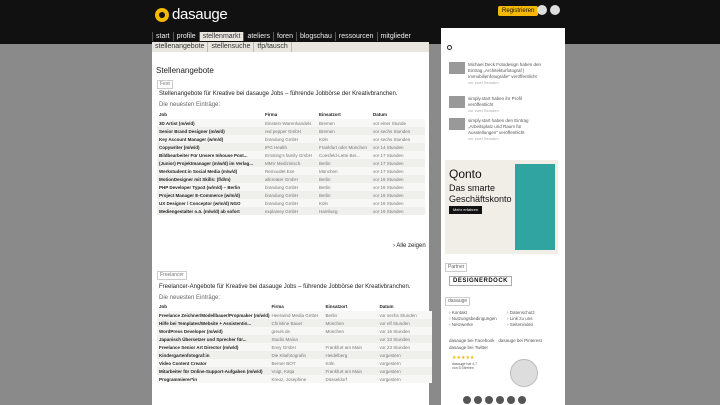 This screenshot has height=405, width=720. I want to click on twitter-link: dasauge bei Twitter, so click(468, 347).